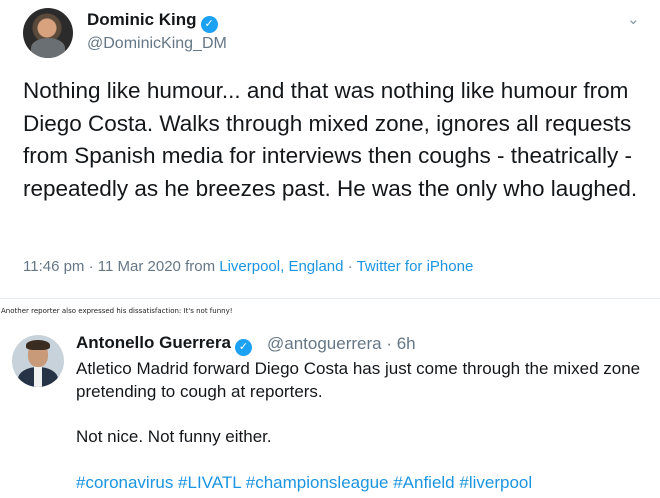 The width and height of the screenshot is (660, 498). Describe the element at coordinates (53, 266) in the screenshot. I see `tweet-time: 11:46 pm` at that location.